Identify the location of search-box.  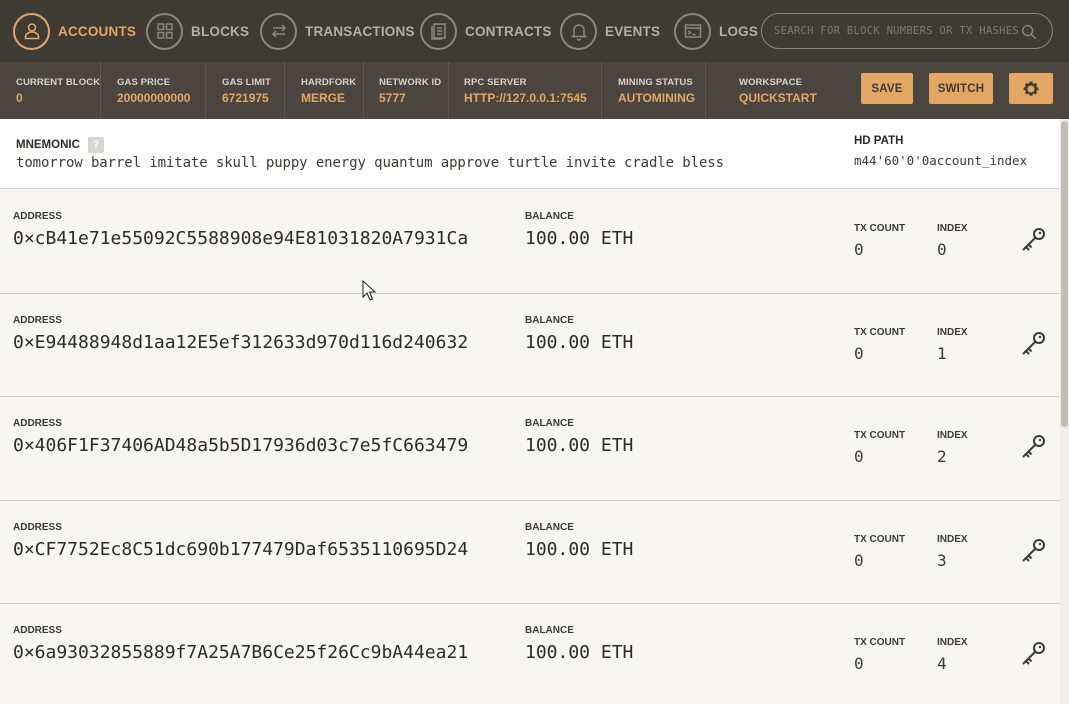
(907, 31).